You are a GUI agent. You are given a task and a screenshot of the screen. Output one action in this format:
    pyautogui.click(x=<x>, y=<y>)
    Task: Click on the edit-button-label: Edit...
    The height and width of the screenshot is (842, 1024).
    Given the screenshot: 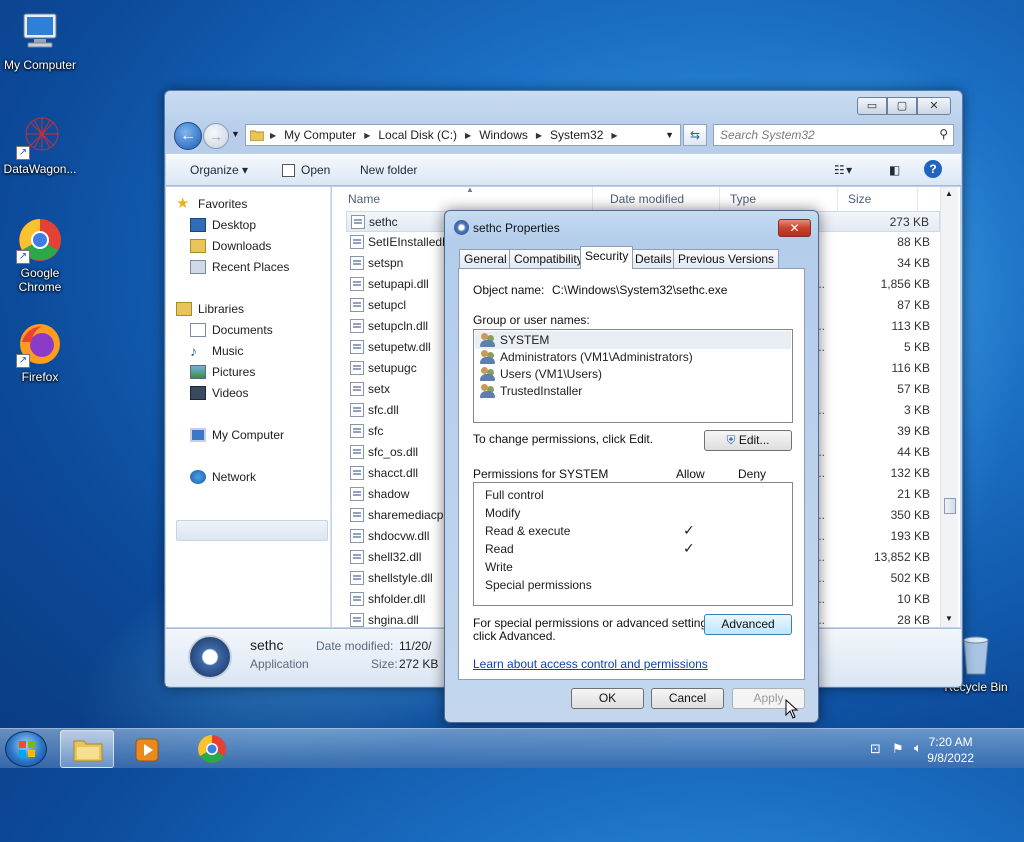 What is the action you would take?
    pyautogui.click(x=754, y=440)
    